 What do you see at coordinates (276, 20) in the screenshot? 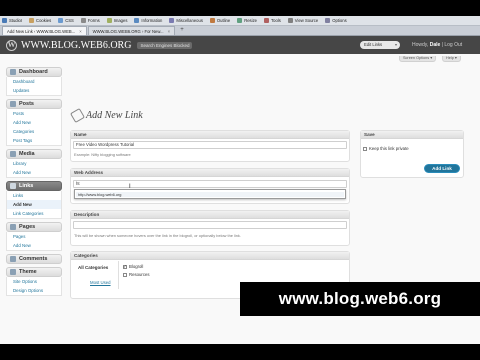
I see `toolbar-label: Tools` at bounding box center [276, 20].